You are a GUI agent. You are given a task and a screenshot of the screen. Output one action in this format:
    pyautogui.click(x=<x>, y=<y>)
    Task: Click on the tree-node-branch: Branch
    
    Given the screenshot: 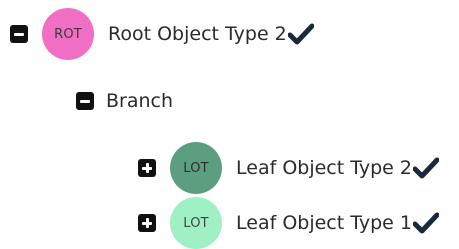 What is the action you would take?
    pyautogui.click(x=124, y=101)
    